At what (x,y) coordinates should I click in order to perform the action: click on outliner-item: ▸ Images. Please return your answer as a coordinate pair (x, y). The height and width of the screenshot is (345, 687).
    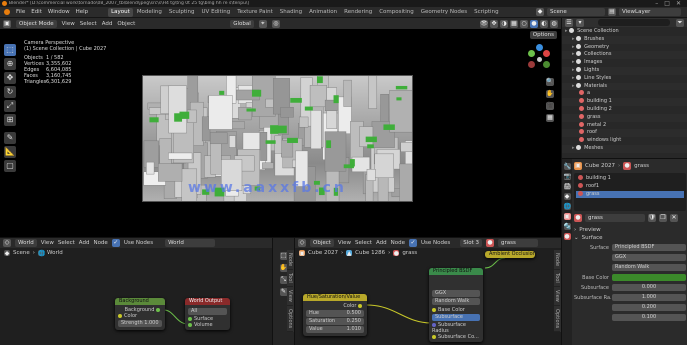
    Looking at the image, I should click on (624, 63).